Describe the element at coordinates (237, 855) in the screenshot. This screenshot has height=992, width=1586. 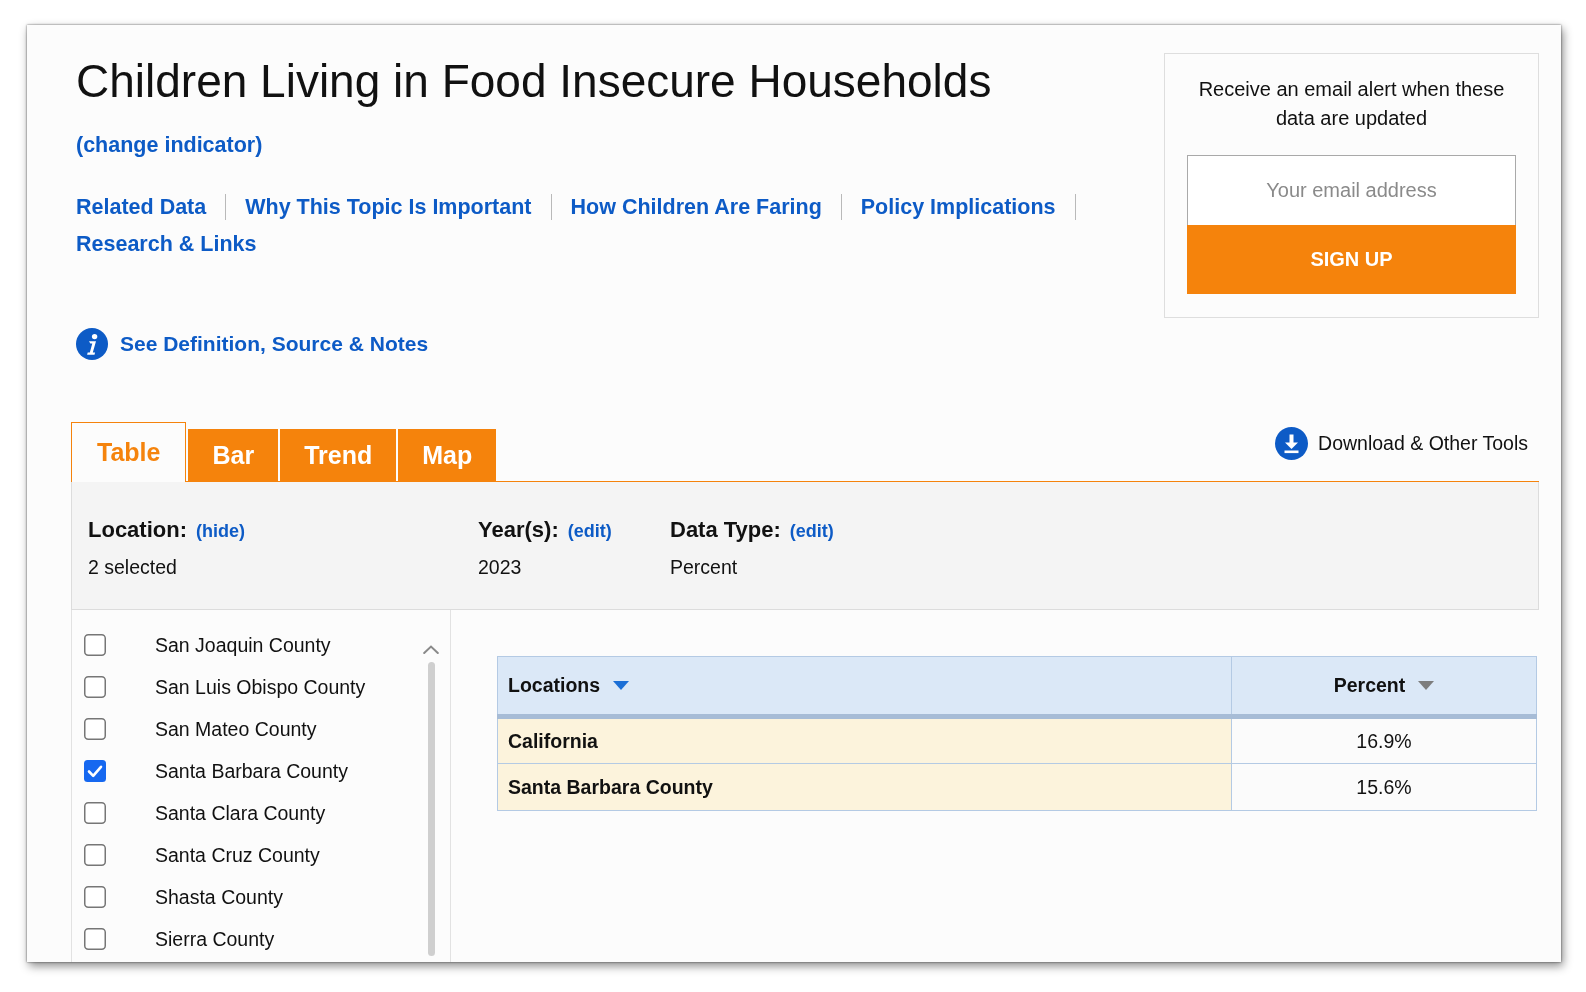
I see `location-name: Santa Cruz County` at that location.